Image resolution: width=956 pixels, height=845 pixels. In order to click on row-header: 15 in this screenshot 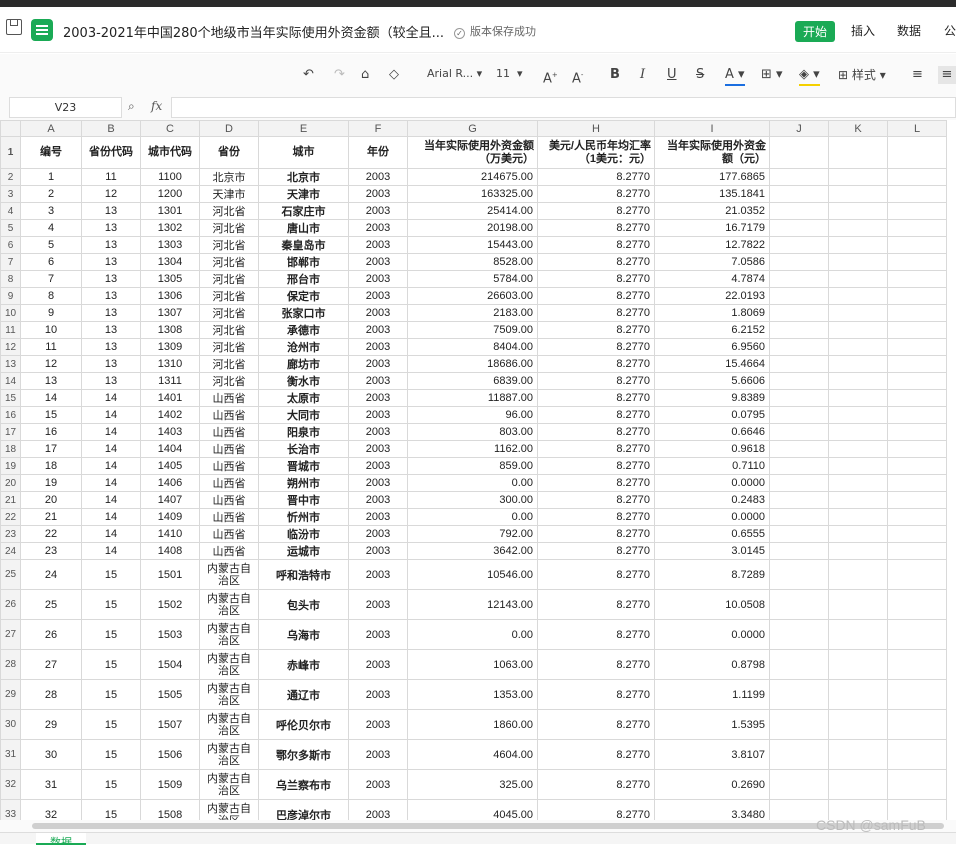, I will do `click(10, 398)`.